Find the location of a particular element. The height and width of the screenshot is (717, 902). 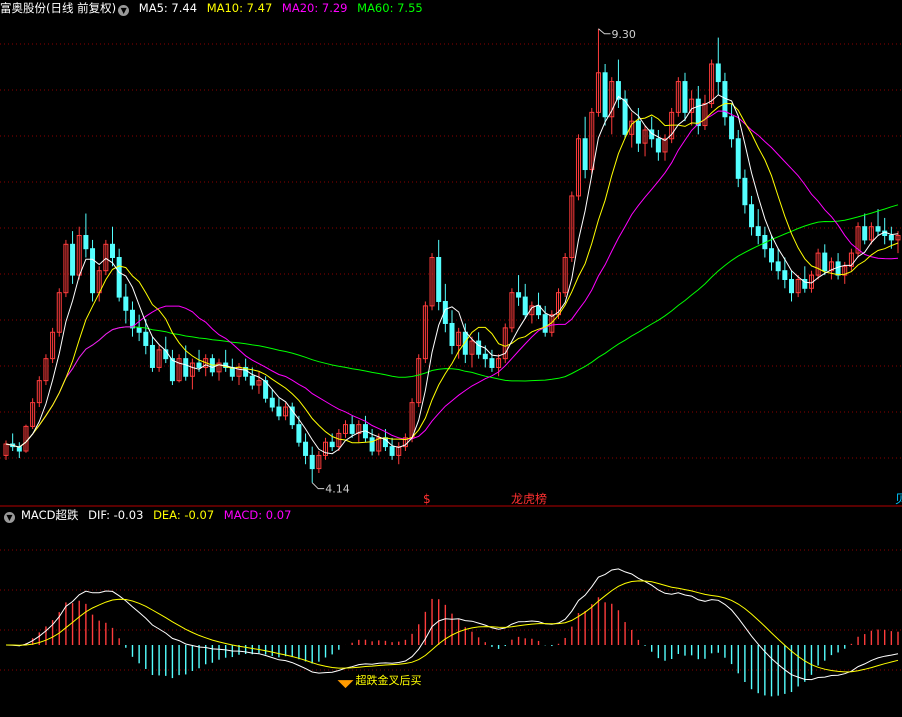

low-price-label: 4.14 is located at coordinates (337, 489).